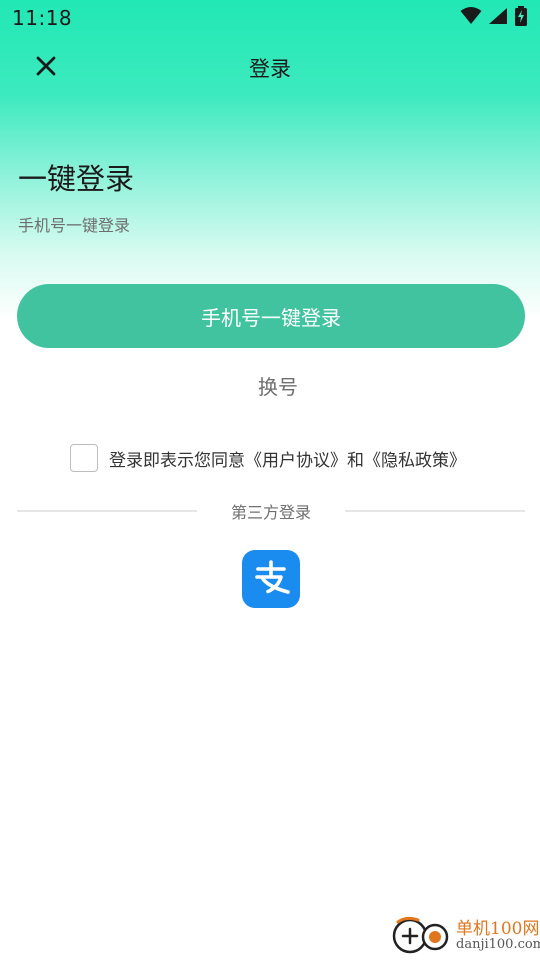 This screenshot has width=540, height=960. What do you see at coordinates (271, 316) in the screenshot?
I see `one-click-login-button: 手机号一键登录` at bounding box center [271, 316].